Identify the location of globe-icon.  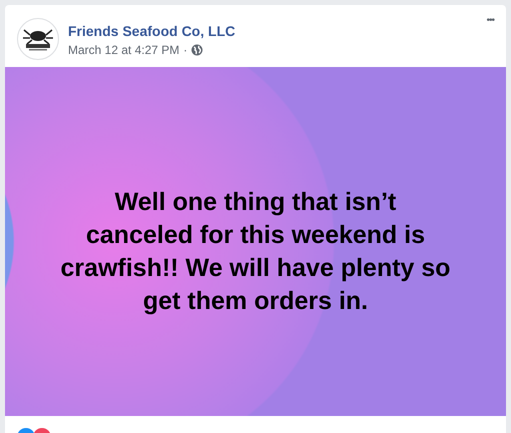
(197, 50).